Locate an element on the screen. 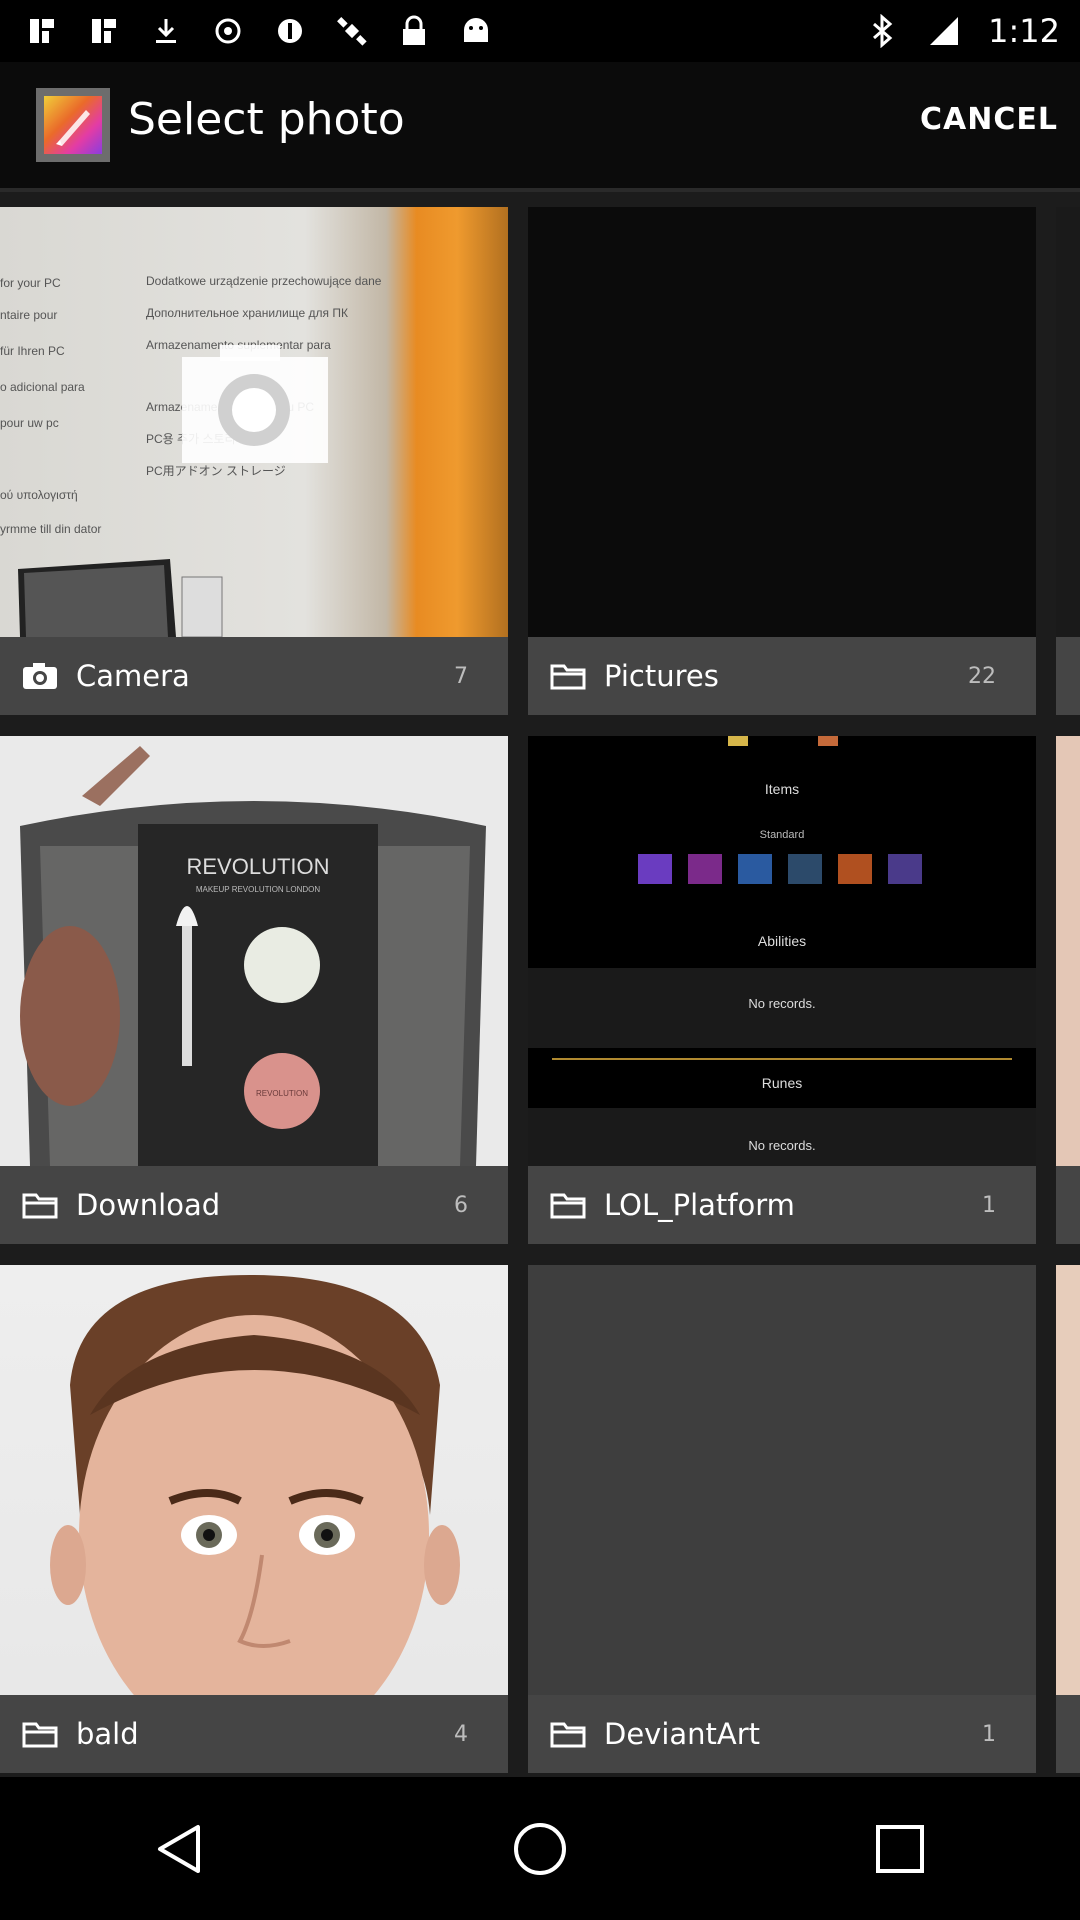 The width and height of the screenshot is (1080, 1920). signal-icon is located at coordinates (944, 31).